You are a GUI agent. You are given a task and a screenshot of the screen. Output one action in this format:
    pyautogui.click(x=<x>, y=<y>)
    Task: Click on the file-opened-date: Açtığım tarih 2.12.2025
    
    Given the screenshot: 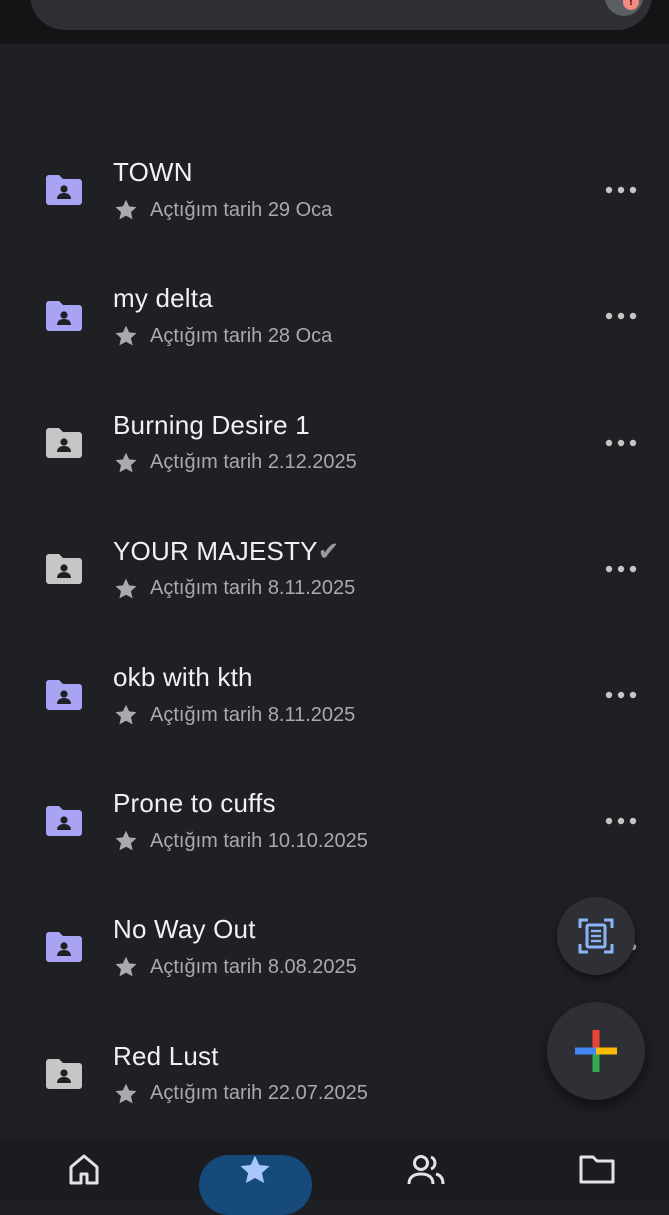 What is the action you would take?
    pyautogui.click(x=235, y=463)
    